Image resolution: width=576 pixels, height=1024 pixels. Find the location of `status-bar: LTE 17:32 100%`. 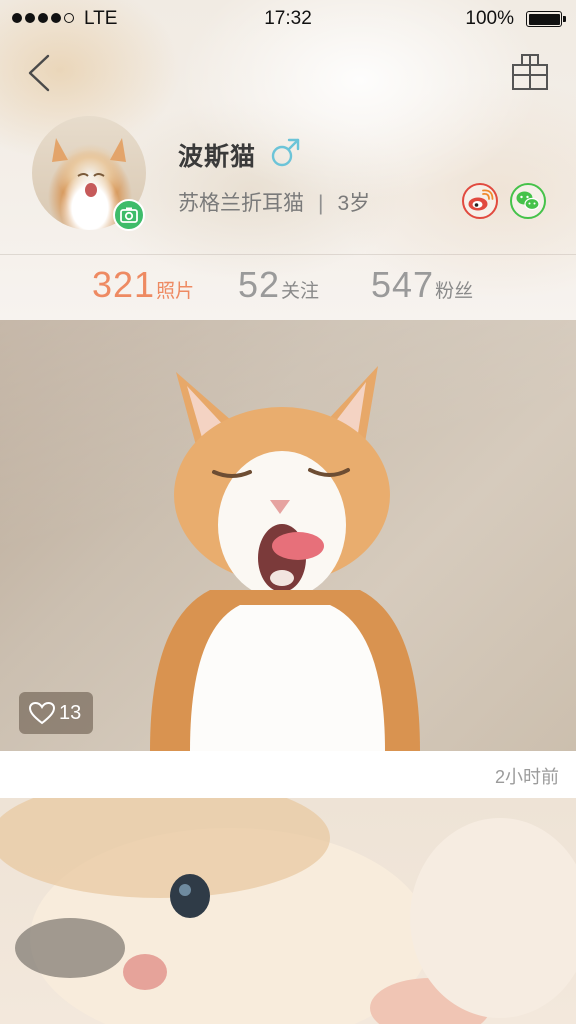

status-bar: LTE 17:32 100% is located at coordinates (288, 19).